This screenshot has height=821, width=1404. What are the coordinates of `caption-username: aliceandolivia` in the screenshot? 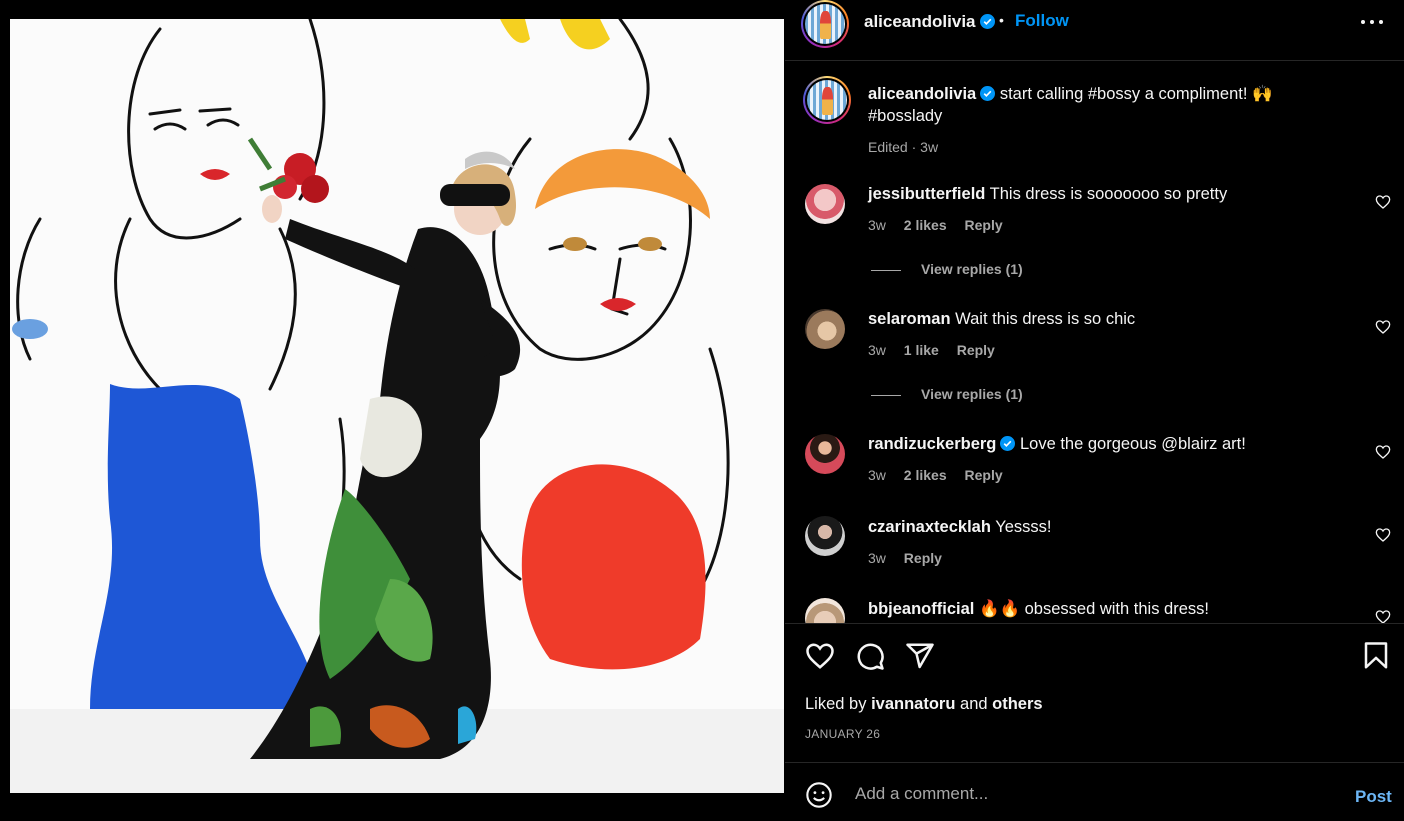 It's located at (922, 94).